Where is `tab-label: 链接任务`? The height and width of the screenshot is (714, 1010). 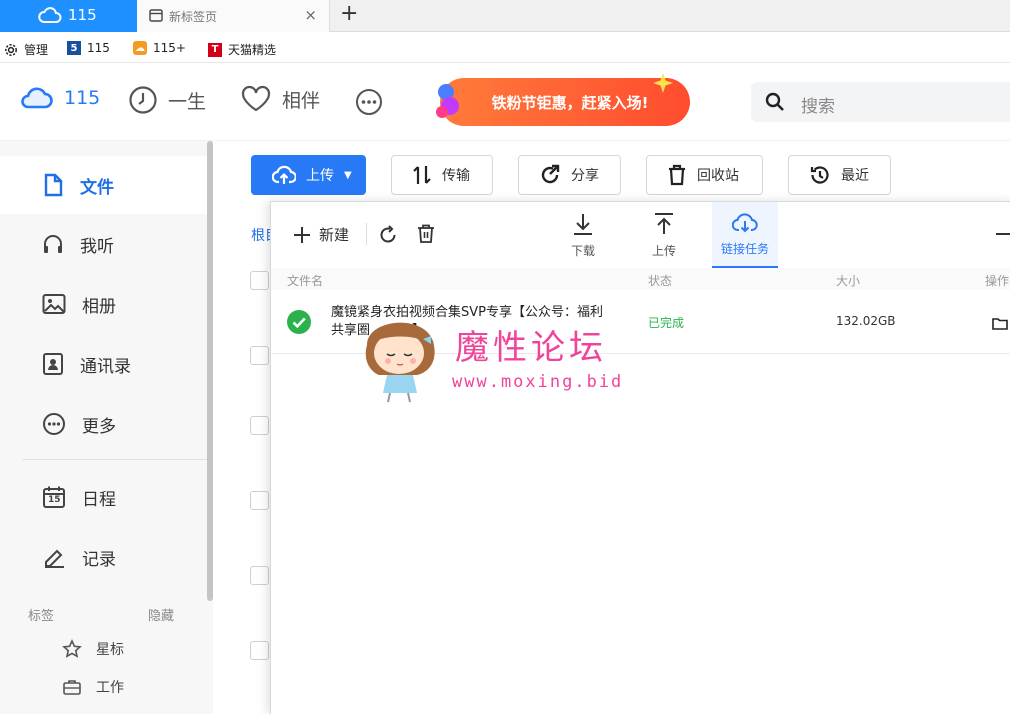
tab-label: 链接任务 is located at coordinates (744, 248).